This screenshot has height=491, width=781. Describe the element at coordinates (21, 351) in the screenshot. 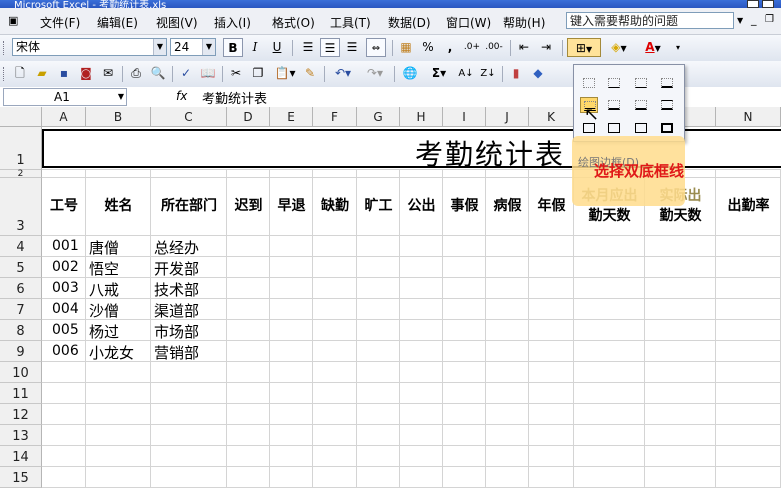

I see `row-header-9: 9` at that location.